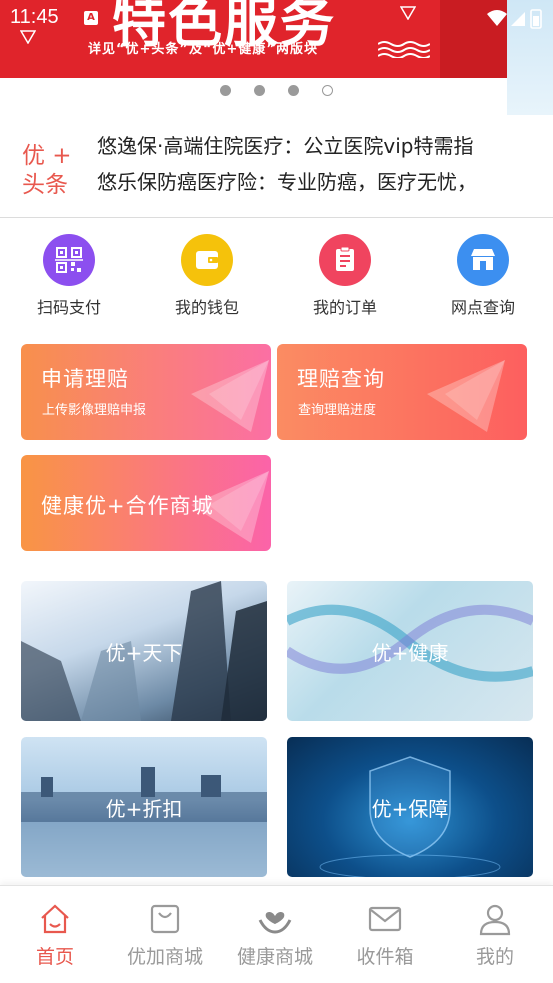  What do you see at coordinates (127, 506) in the screenshot?
I see `card-title: 健康优+合作商城` at bounding box center [127, 506].